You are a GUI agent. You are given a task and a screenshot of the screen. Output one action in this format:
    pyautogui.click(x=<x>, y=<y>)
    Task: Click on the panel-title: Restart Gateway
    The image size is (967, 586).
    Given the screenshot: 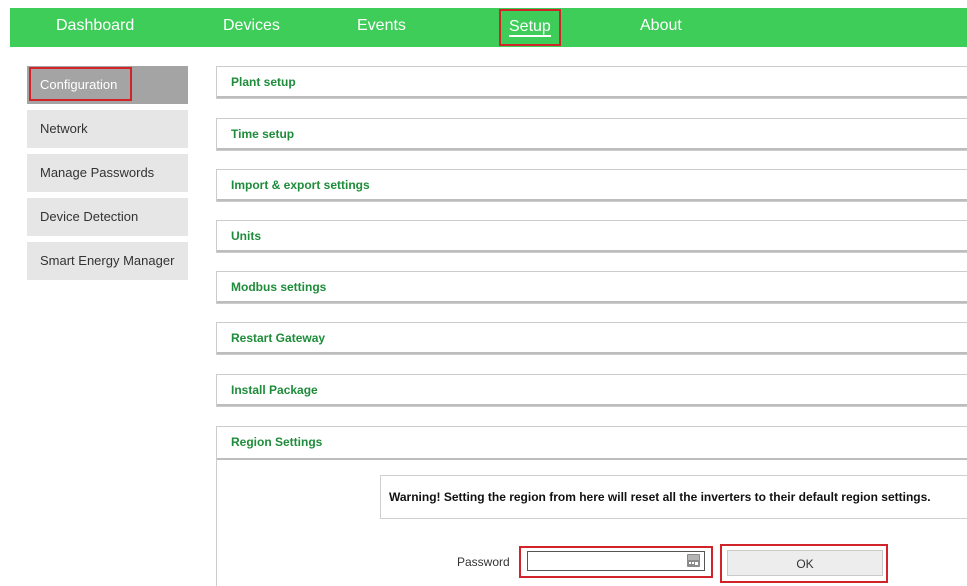 What is the action you would take?
    pyautogui.click(x=278, y=338)
    